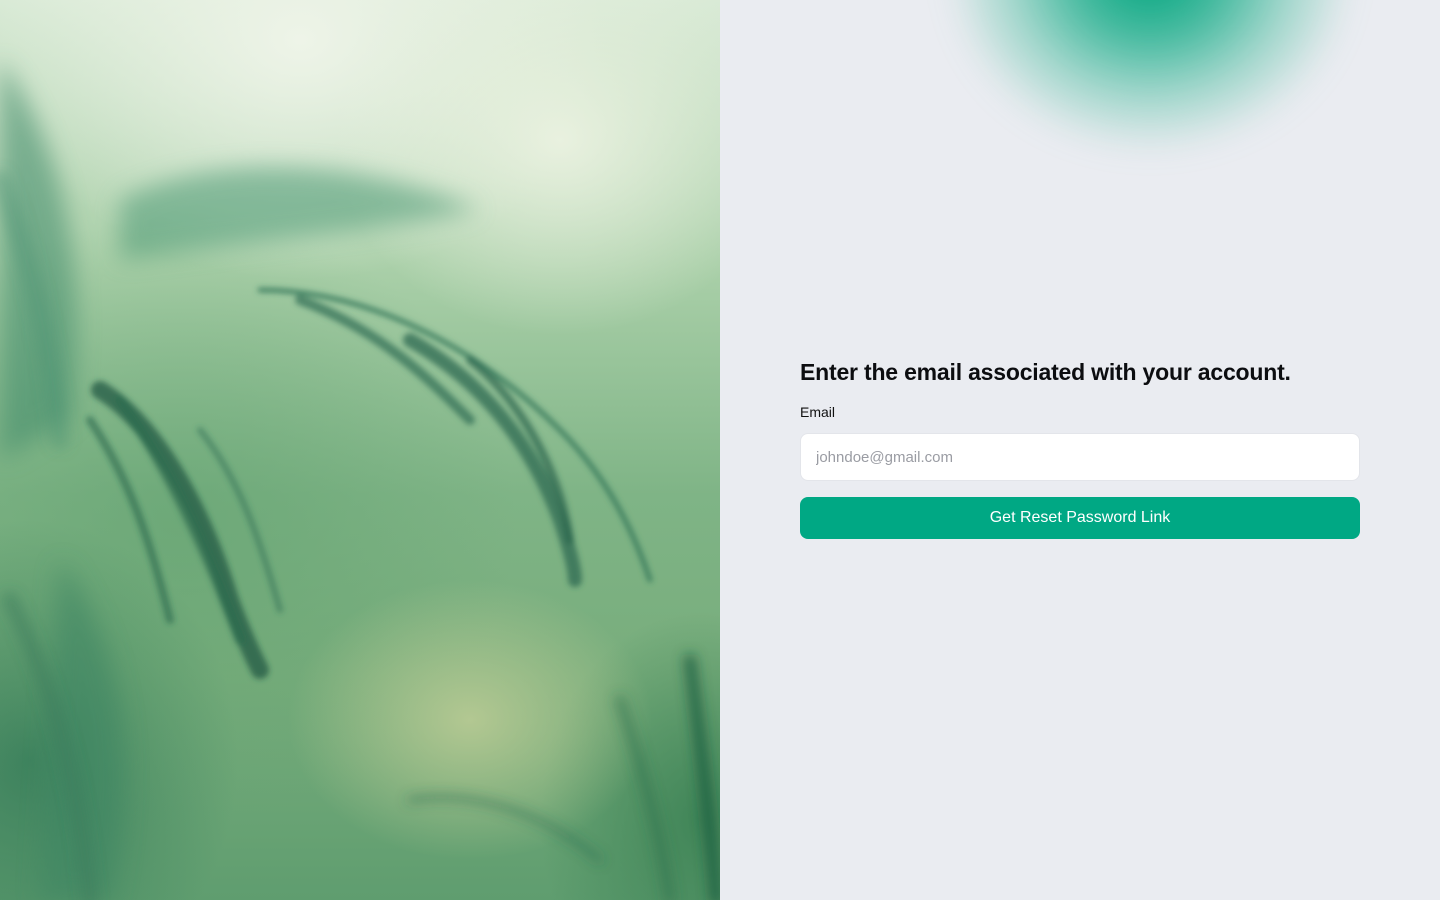  Describe the element at coordinates (818, 412) in the screenshot. I see `email-label: Email` at that location.